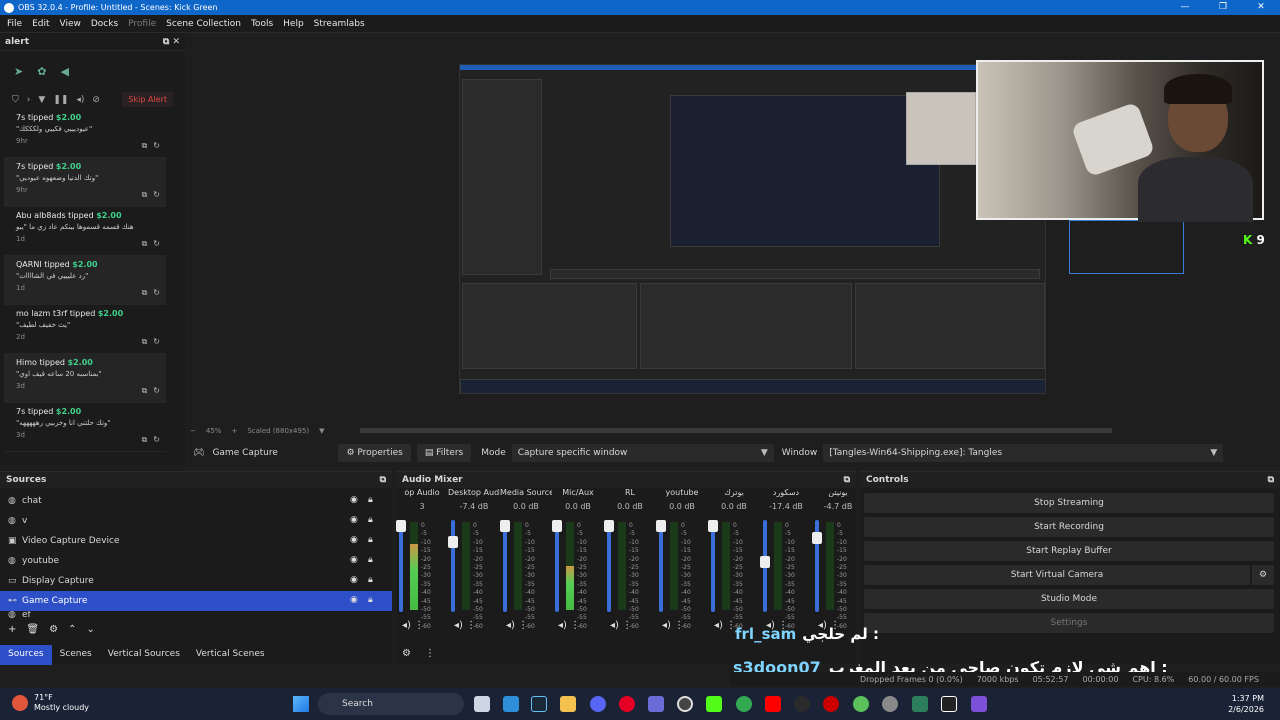 This screenshot has width=1280, height=720. I want to click on windows-start-icon, so click(301, 704).